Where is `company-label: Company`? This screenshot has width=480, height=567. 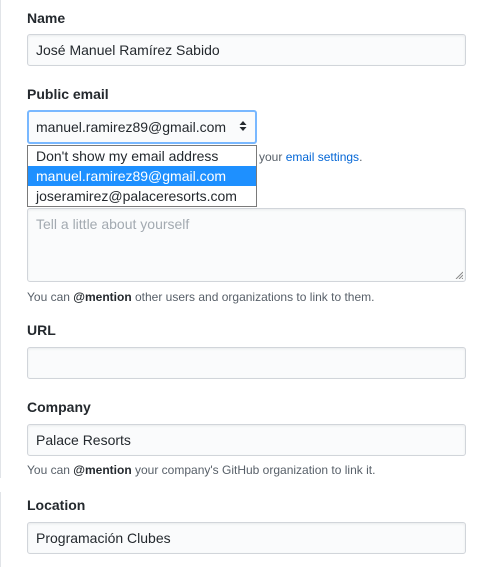
company-label: Company is located at coordinates (59, 407).